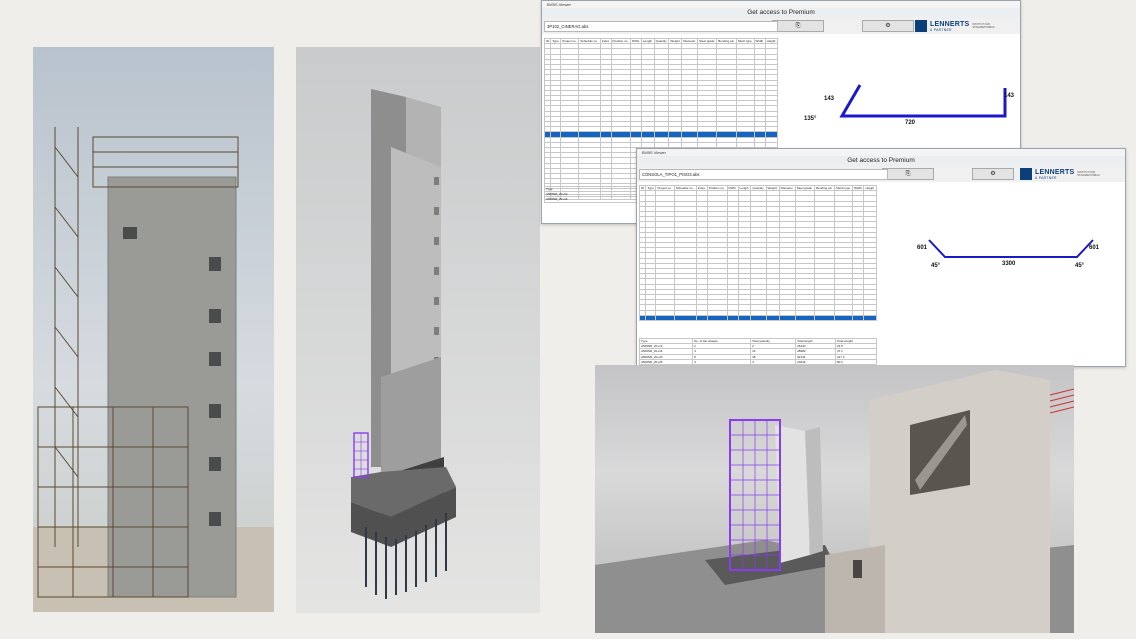  What do you see at coordinates (829, 99) in the screenshot?
I see `dim-left: 143` at bounding box center [829, 99].